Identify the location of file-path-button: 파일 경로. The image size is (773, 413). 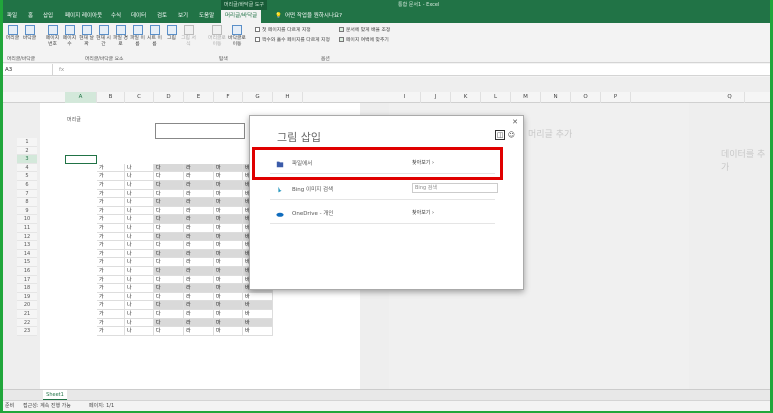
(120, 36).